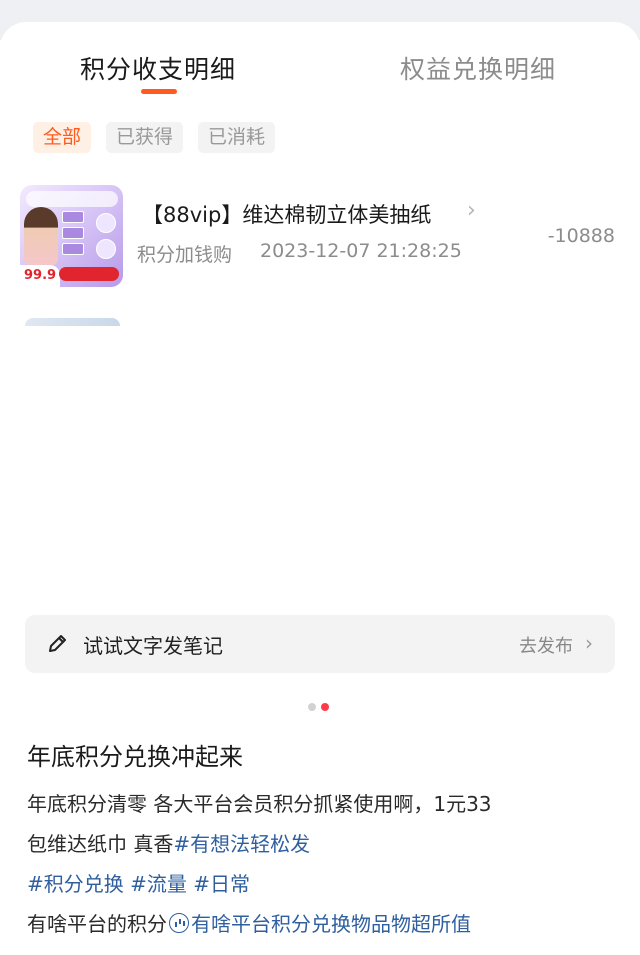 The height and width of the screenshot is (955, 640). Describe the element at coordinates (331, 924) in the screenshot. I see `search-link: 有啥平台积分兑换物品物超所值` at that location.